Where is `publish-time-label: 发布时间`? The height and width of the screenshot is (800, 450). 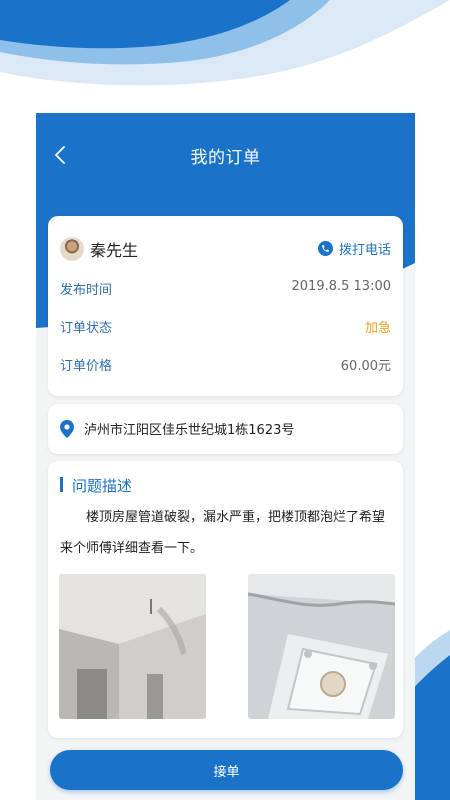 publish-time-label: 发布时间 is located at coordinates (86, 290).